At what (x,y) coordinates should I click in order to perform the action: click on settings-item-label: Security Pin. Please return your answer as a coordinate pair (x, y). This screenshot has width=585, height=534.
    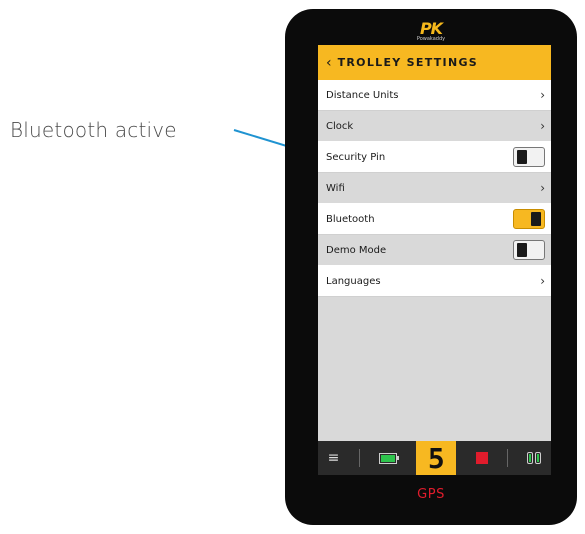
    Looking at the image, I should click on (356, 157).